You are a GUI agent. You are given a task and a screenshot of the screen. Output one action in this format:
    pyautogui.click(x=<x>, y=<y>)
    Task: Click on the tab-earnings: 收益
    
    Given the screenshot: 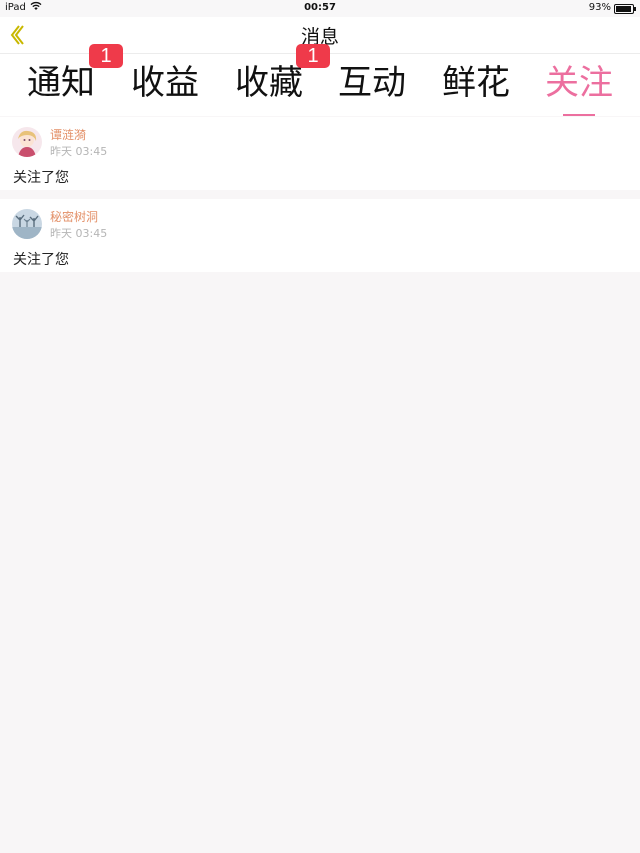 What is the action you would take?
    pyautogui.click(x=165, y=83)
    